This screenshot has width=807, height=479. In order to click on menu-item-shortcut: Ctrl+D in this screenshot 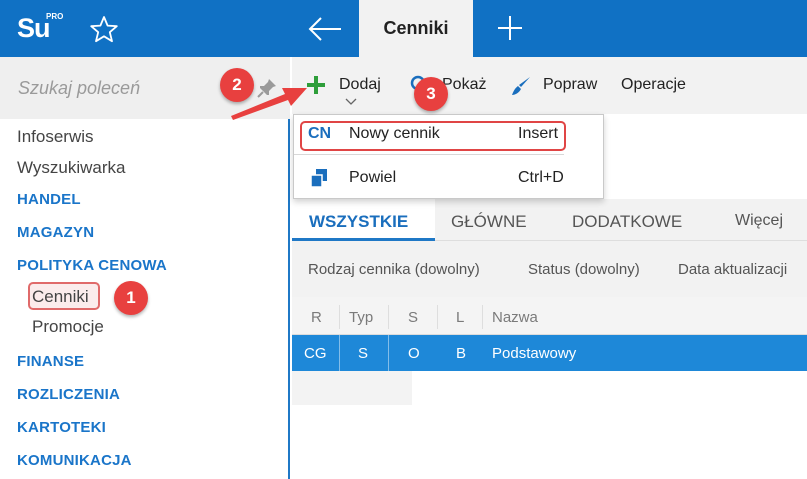, I will do `click(541, 177)`.